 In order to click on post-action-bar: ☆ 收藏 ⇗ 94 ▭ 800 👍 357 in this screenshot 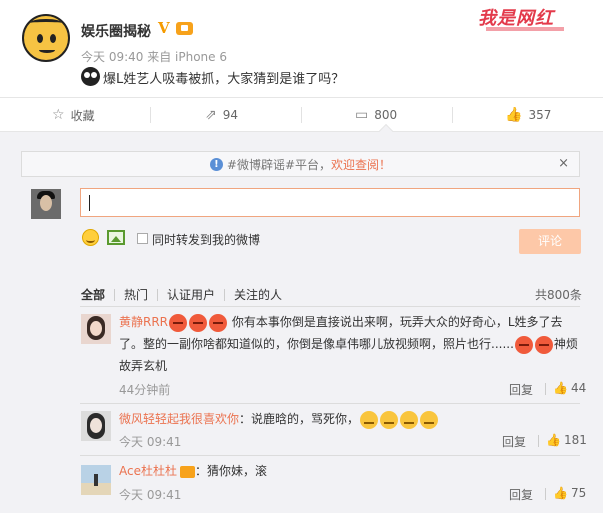, I will do `click(301, 114)`.